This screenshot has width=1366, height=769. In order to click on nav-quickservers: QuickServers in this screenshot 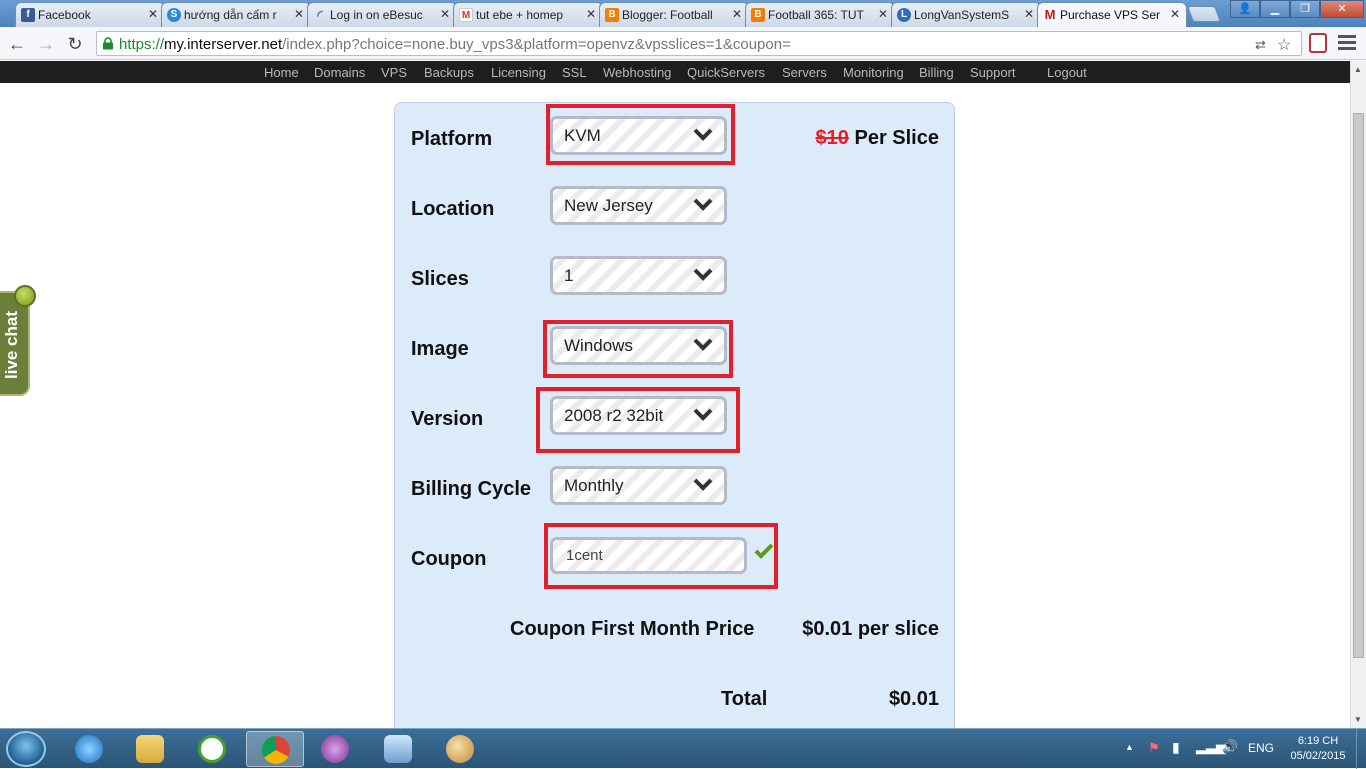, I will do `click(726, 72)`.